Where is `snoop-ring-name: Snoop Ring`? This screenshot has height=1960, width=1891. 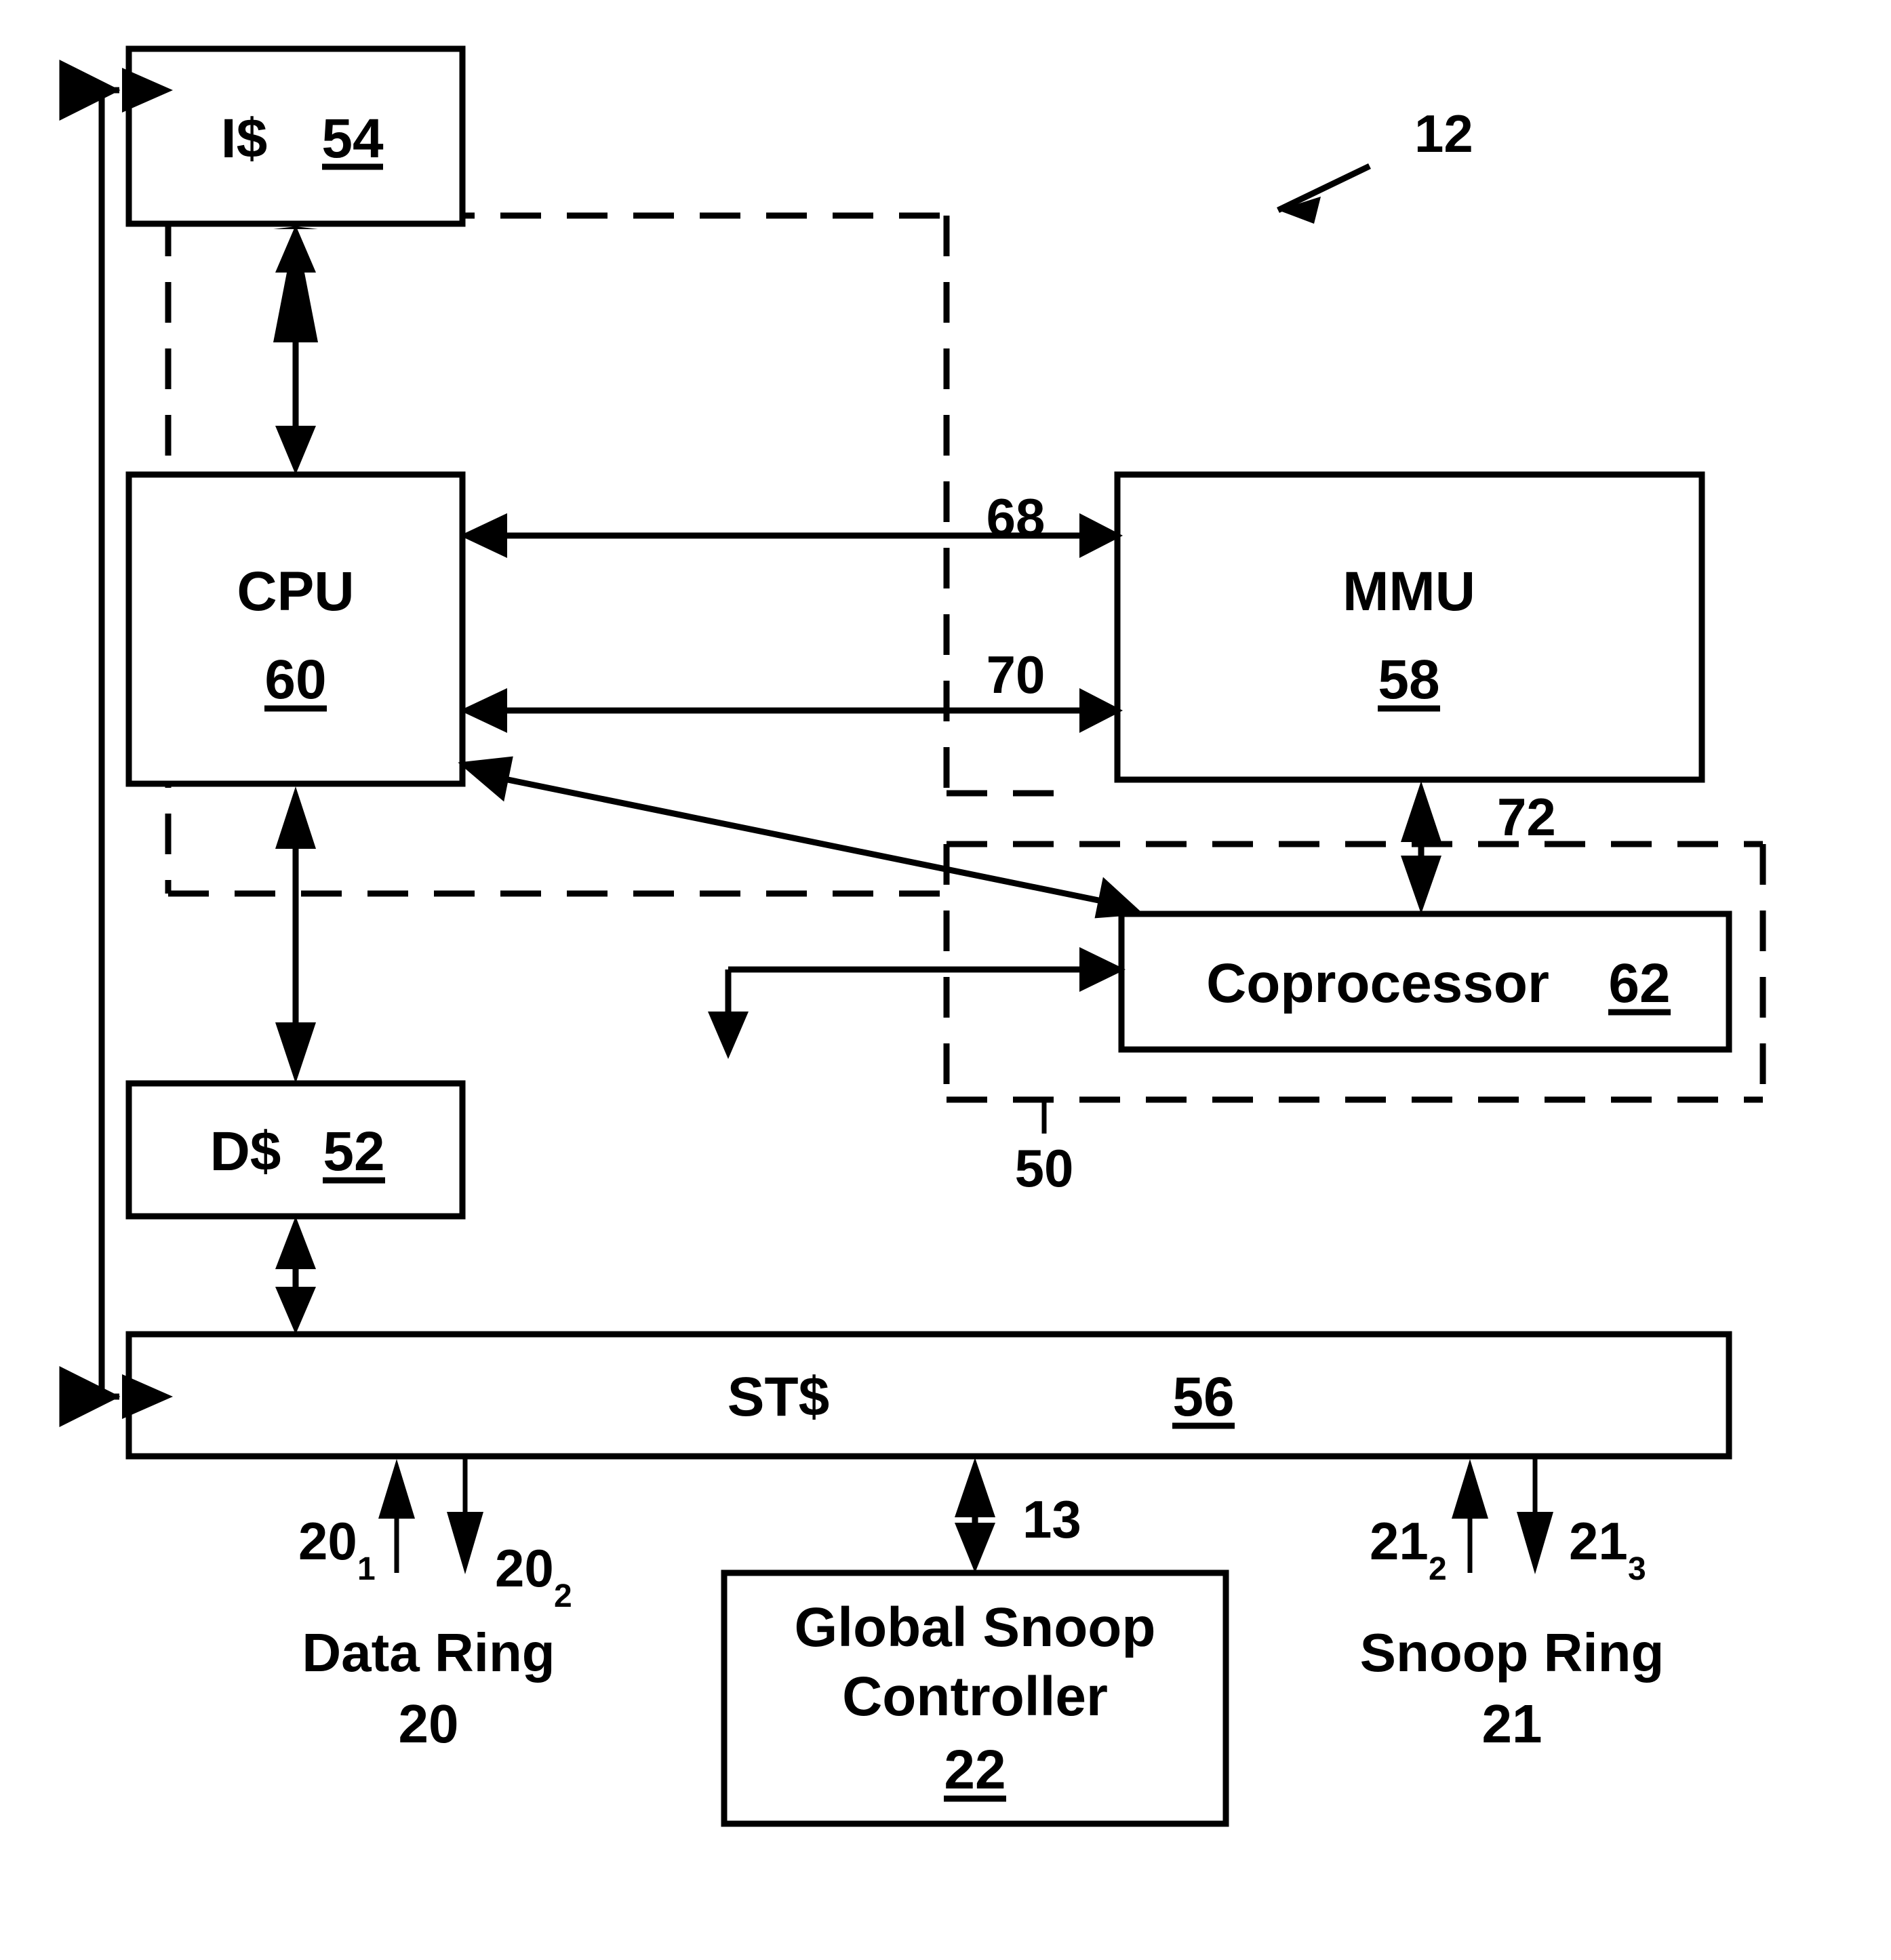 snoop-ring-name: Snoop Ring is located at coordinates (1512, 1652).